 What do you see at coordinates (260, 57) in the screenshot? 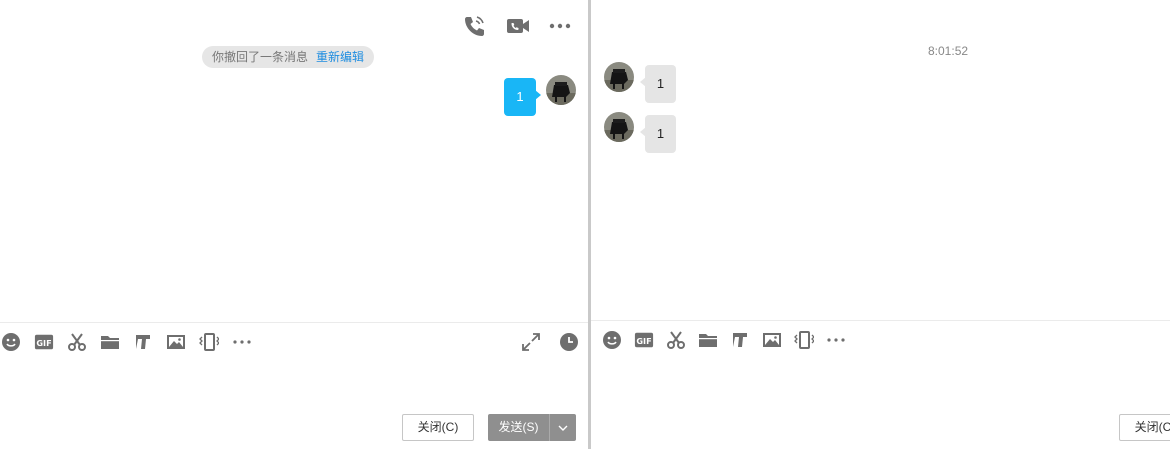
I see `recall-notice-text: 你撤回了一条消息` at bounding box center [260, 57].